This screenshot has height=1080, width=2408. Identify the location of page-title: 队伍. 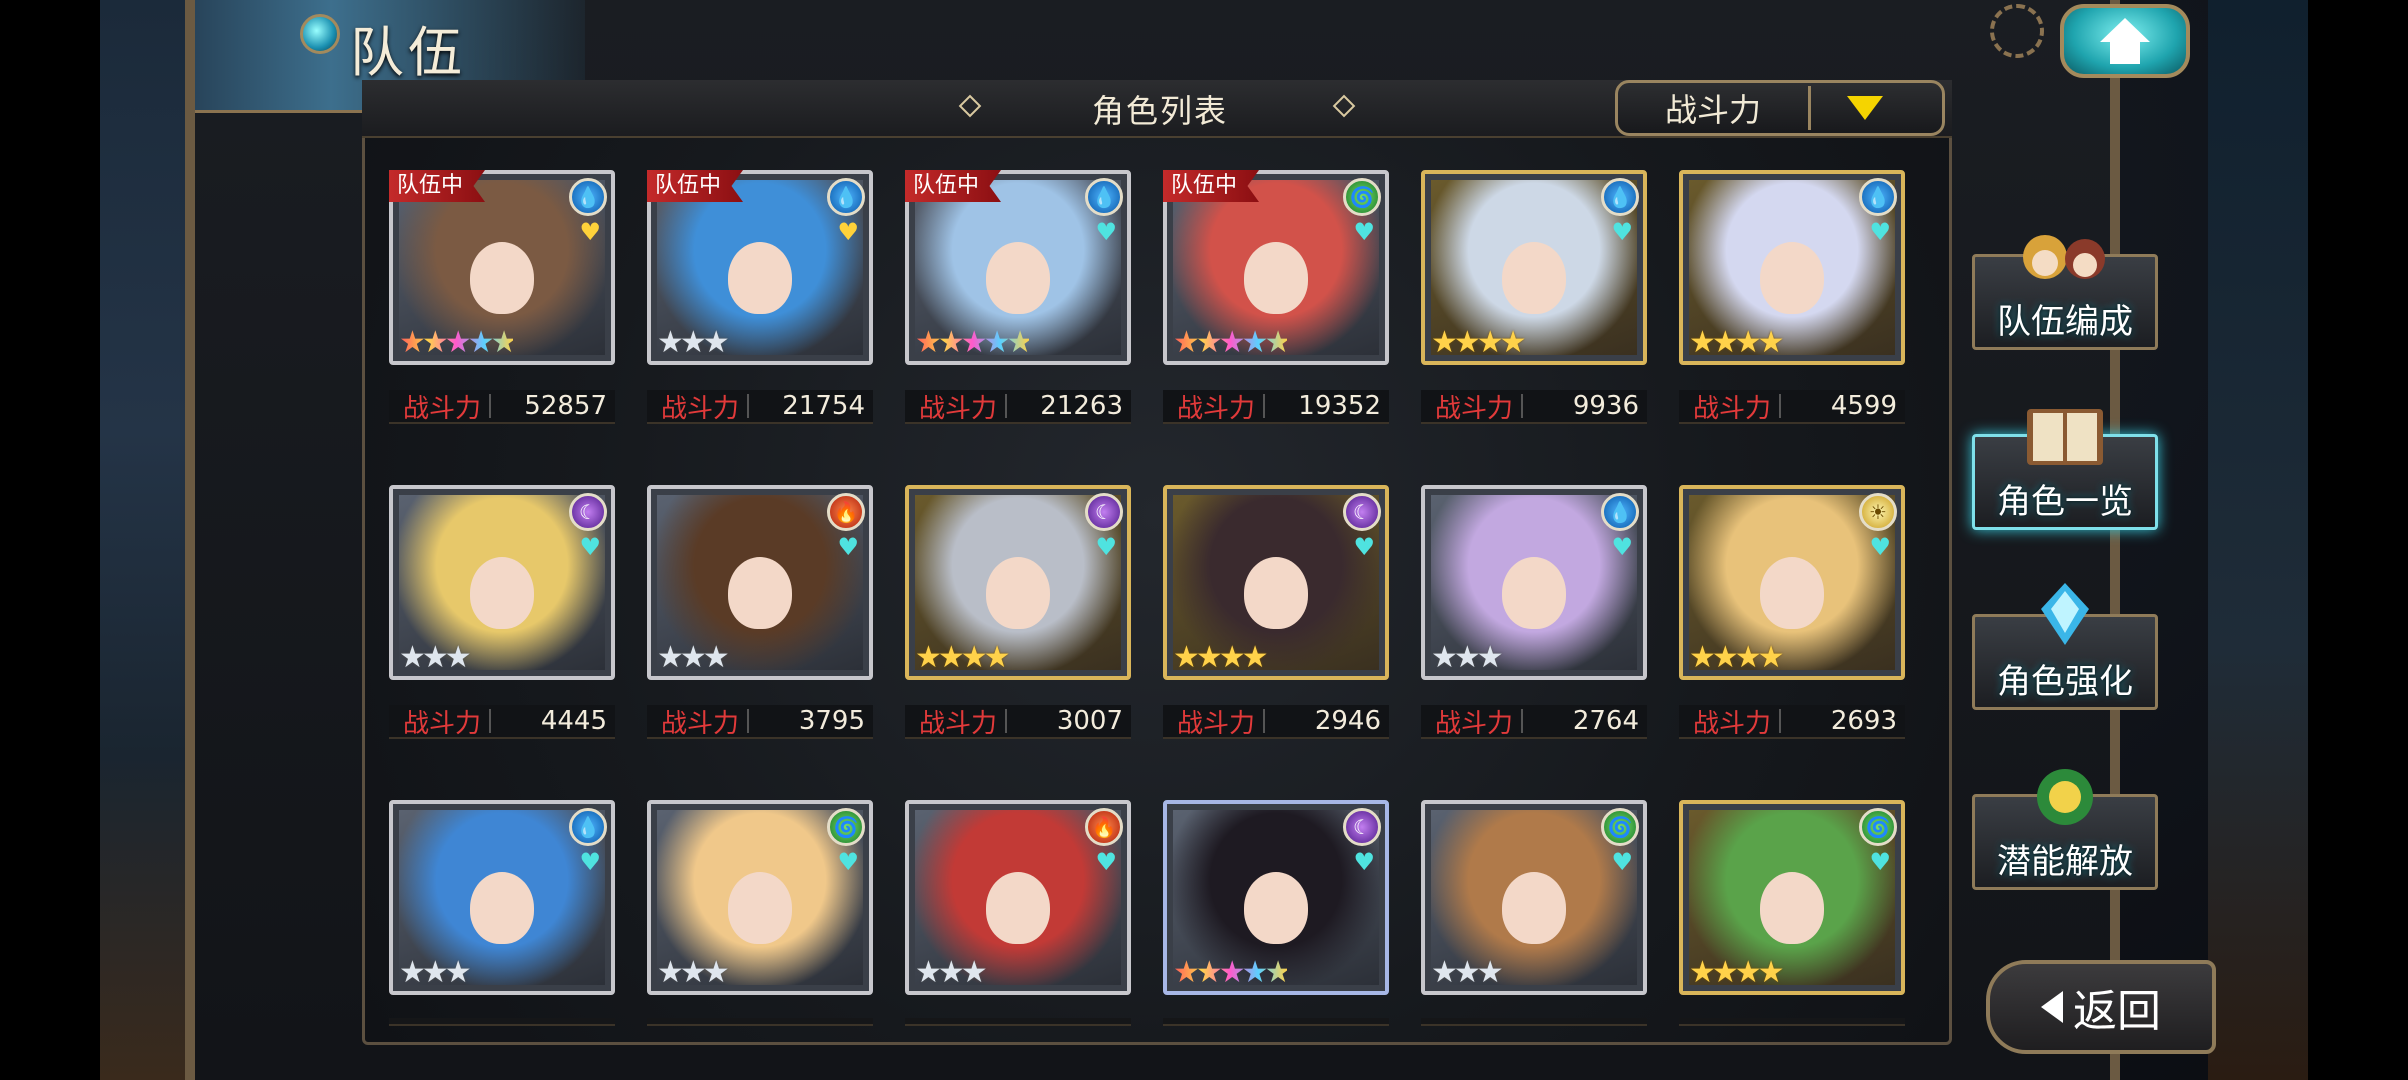
(408, 52).